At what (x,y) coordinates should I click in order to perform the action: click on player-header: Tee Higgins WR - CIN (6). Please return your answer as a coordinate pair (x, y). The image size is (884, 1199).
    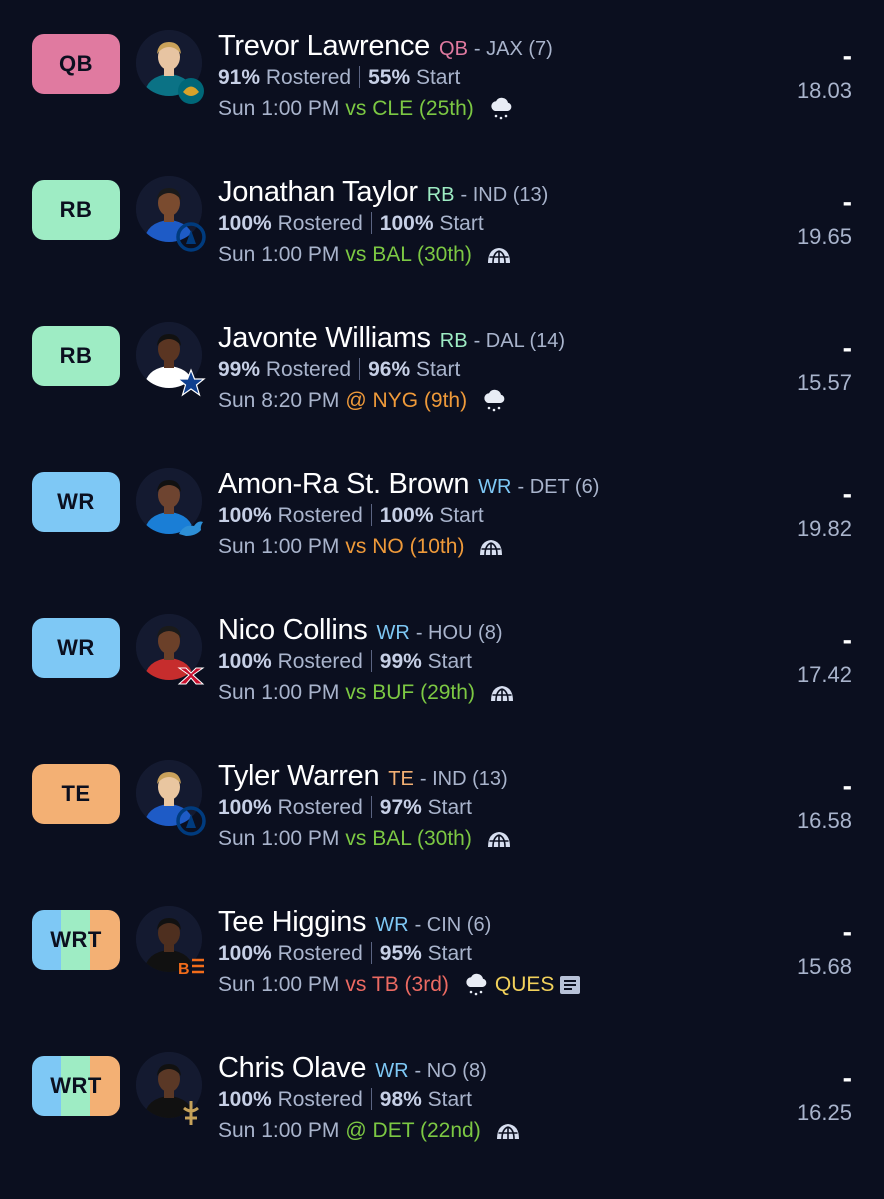
    Looking at the image, I should click on (354, 924).